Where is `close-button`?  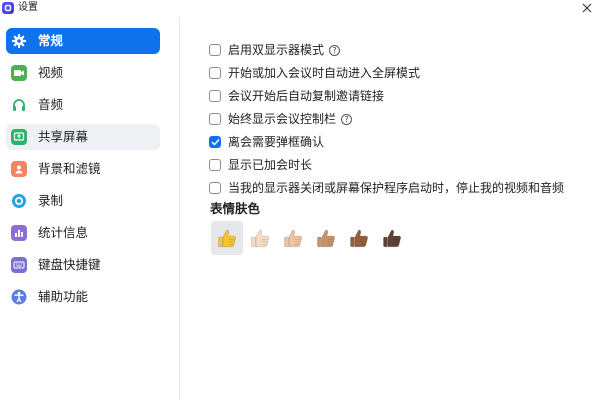
close-button is located at coordinates (587, 8).